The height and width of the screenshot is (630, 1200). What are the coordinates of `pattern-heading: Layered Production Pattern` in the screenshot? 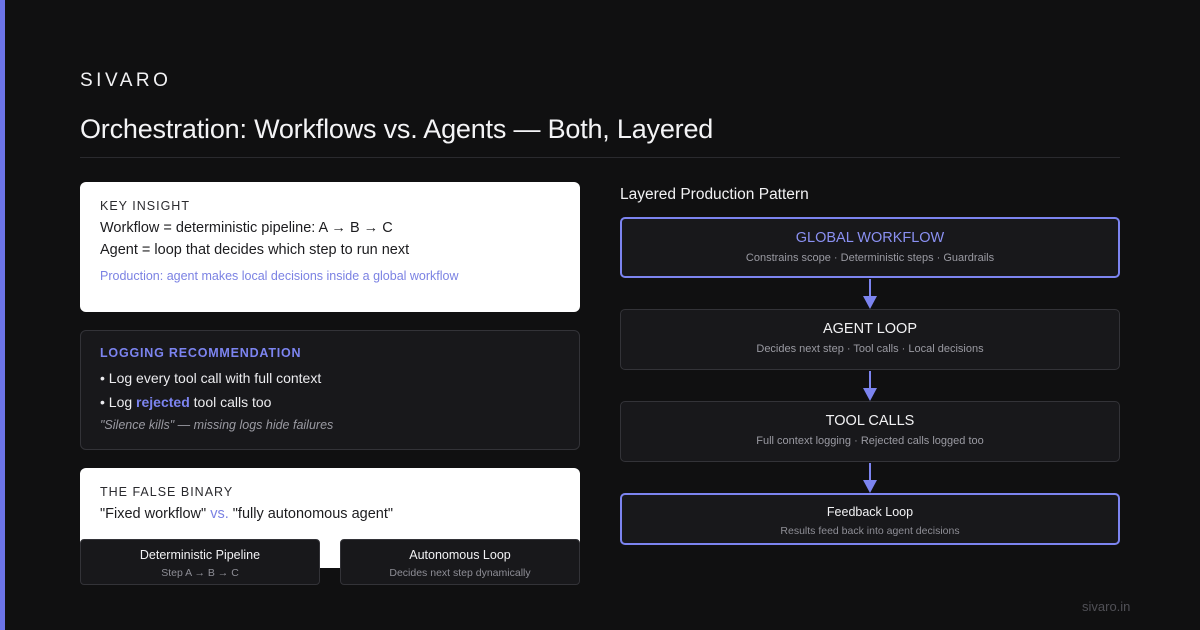 It's located at (714, 194).